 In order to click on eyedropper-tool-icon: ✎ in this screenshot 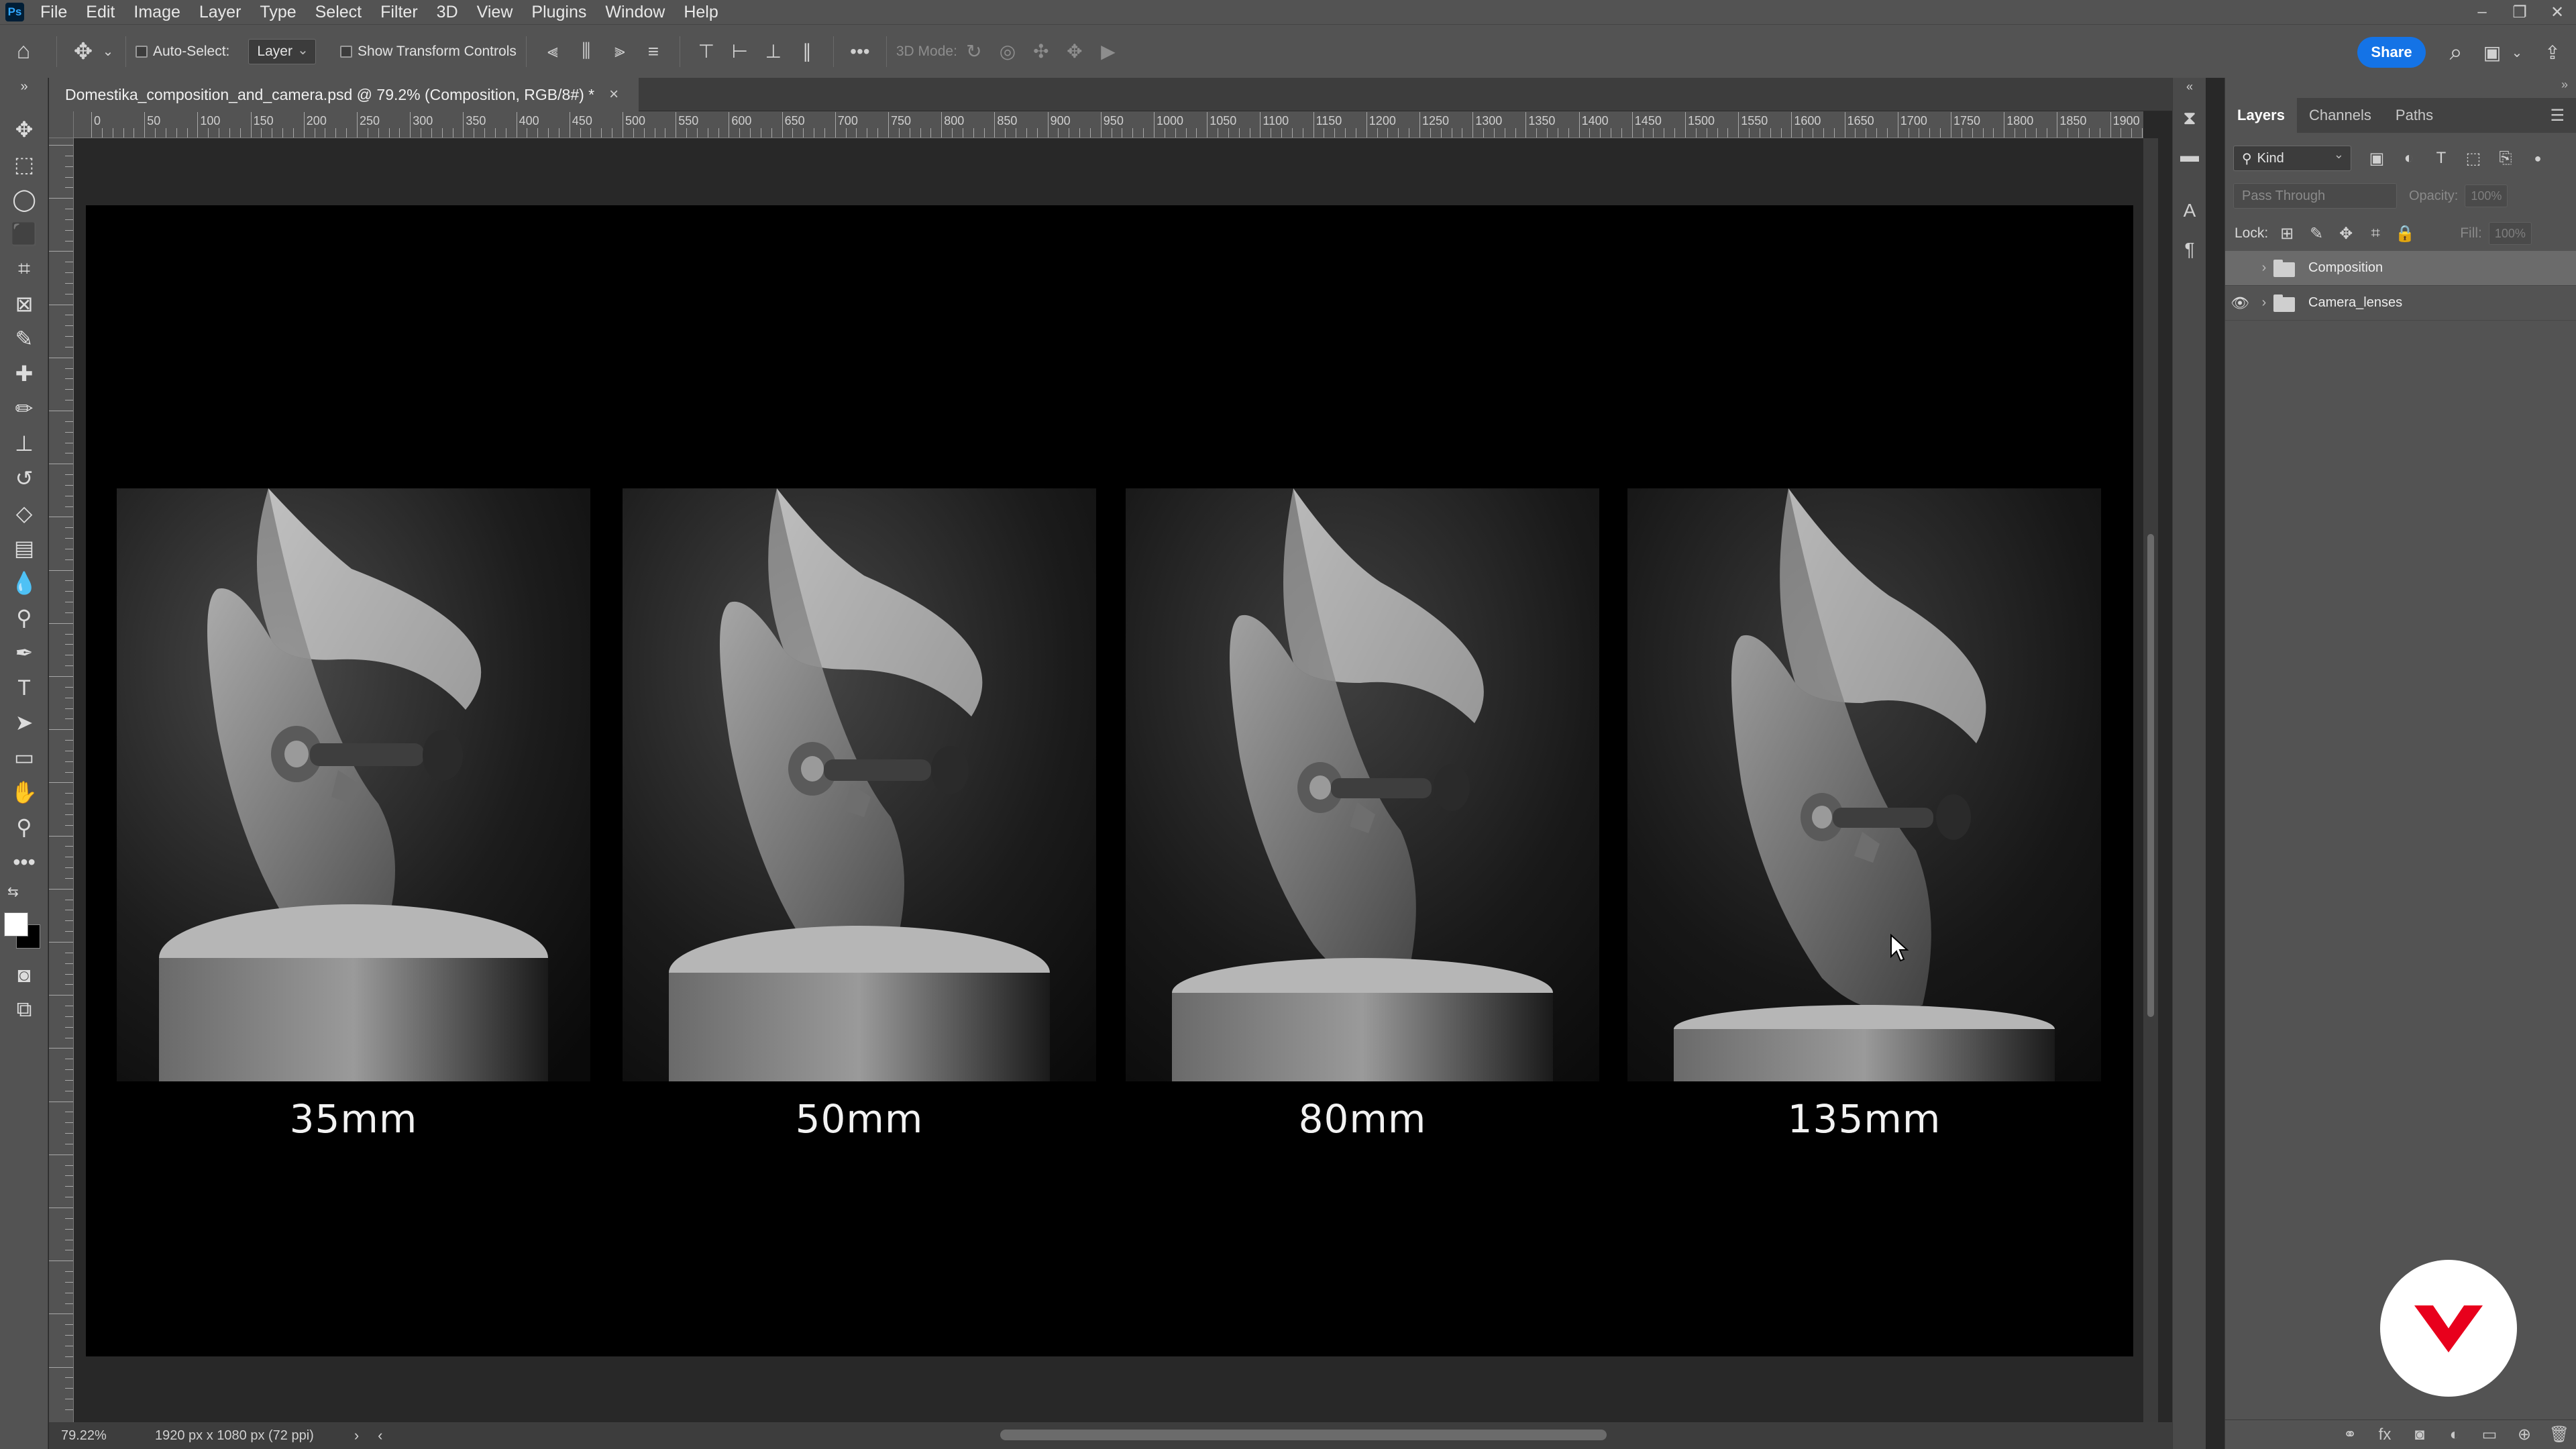, I will do `click(24, 338)`.